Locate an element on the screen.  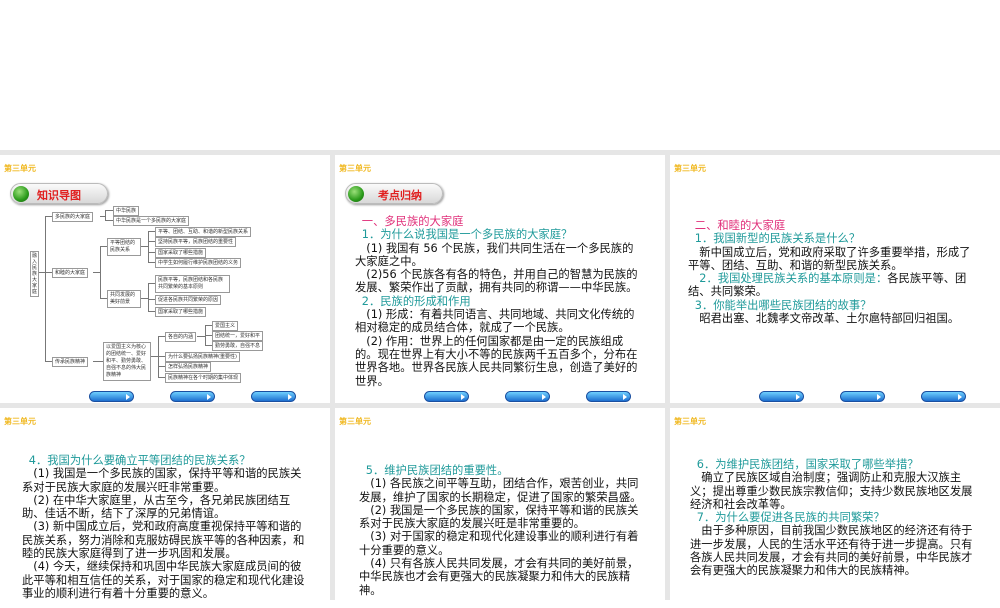
mm-node: 各自的内涵 is located at coordinates (181, 337).